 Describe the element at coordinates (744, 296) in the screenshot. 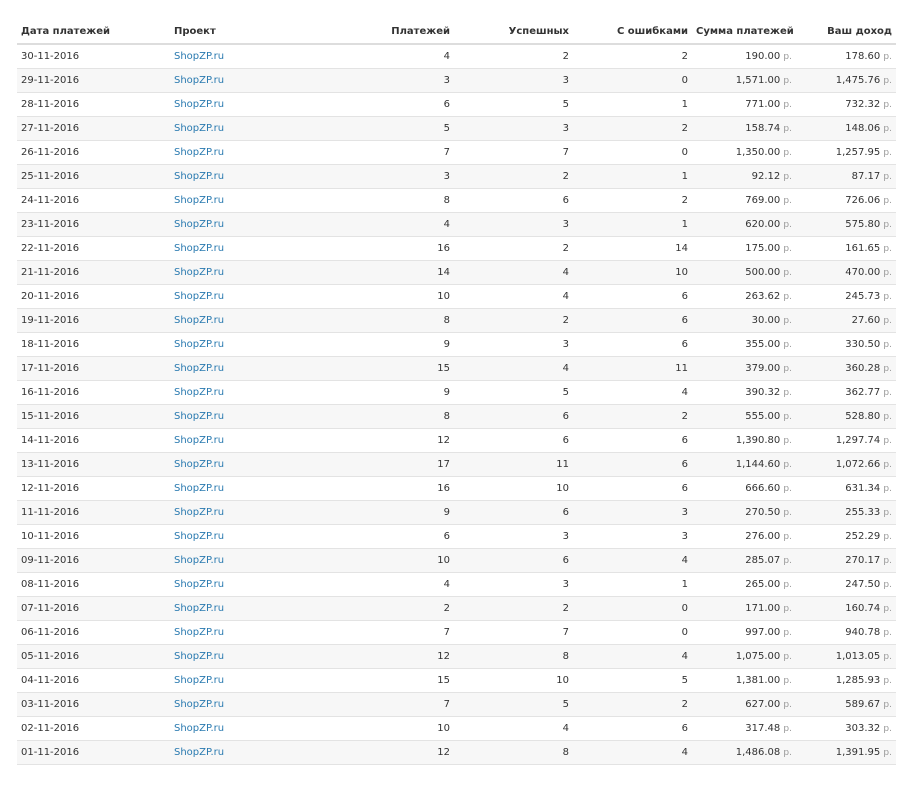

I see `cell-sum: 263.62 р.` at that location.